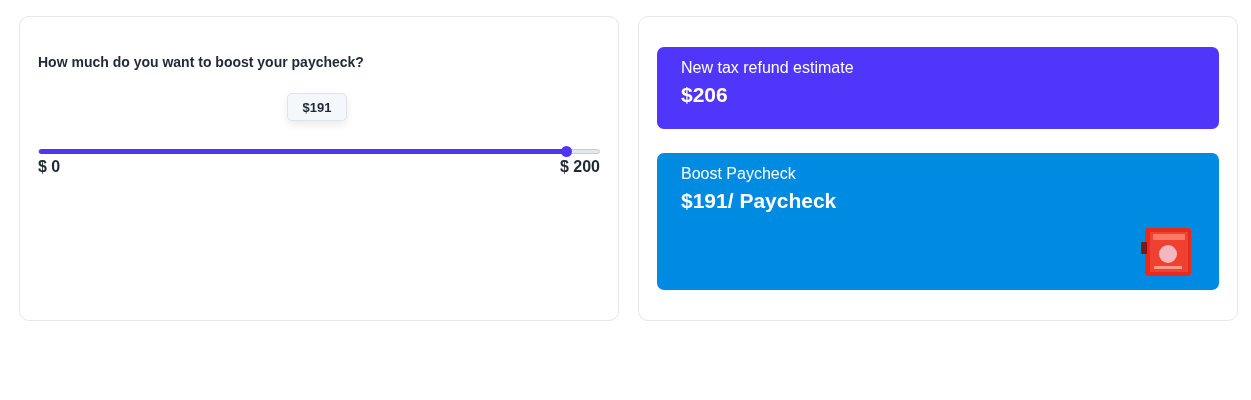  Describe the element at coordinates (49, 167) in the screenshot. I see `min-label: $ 0` at that location.